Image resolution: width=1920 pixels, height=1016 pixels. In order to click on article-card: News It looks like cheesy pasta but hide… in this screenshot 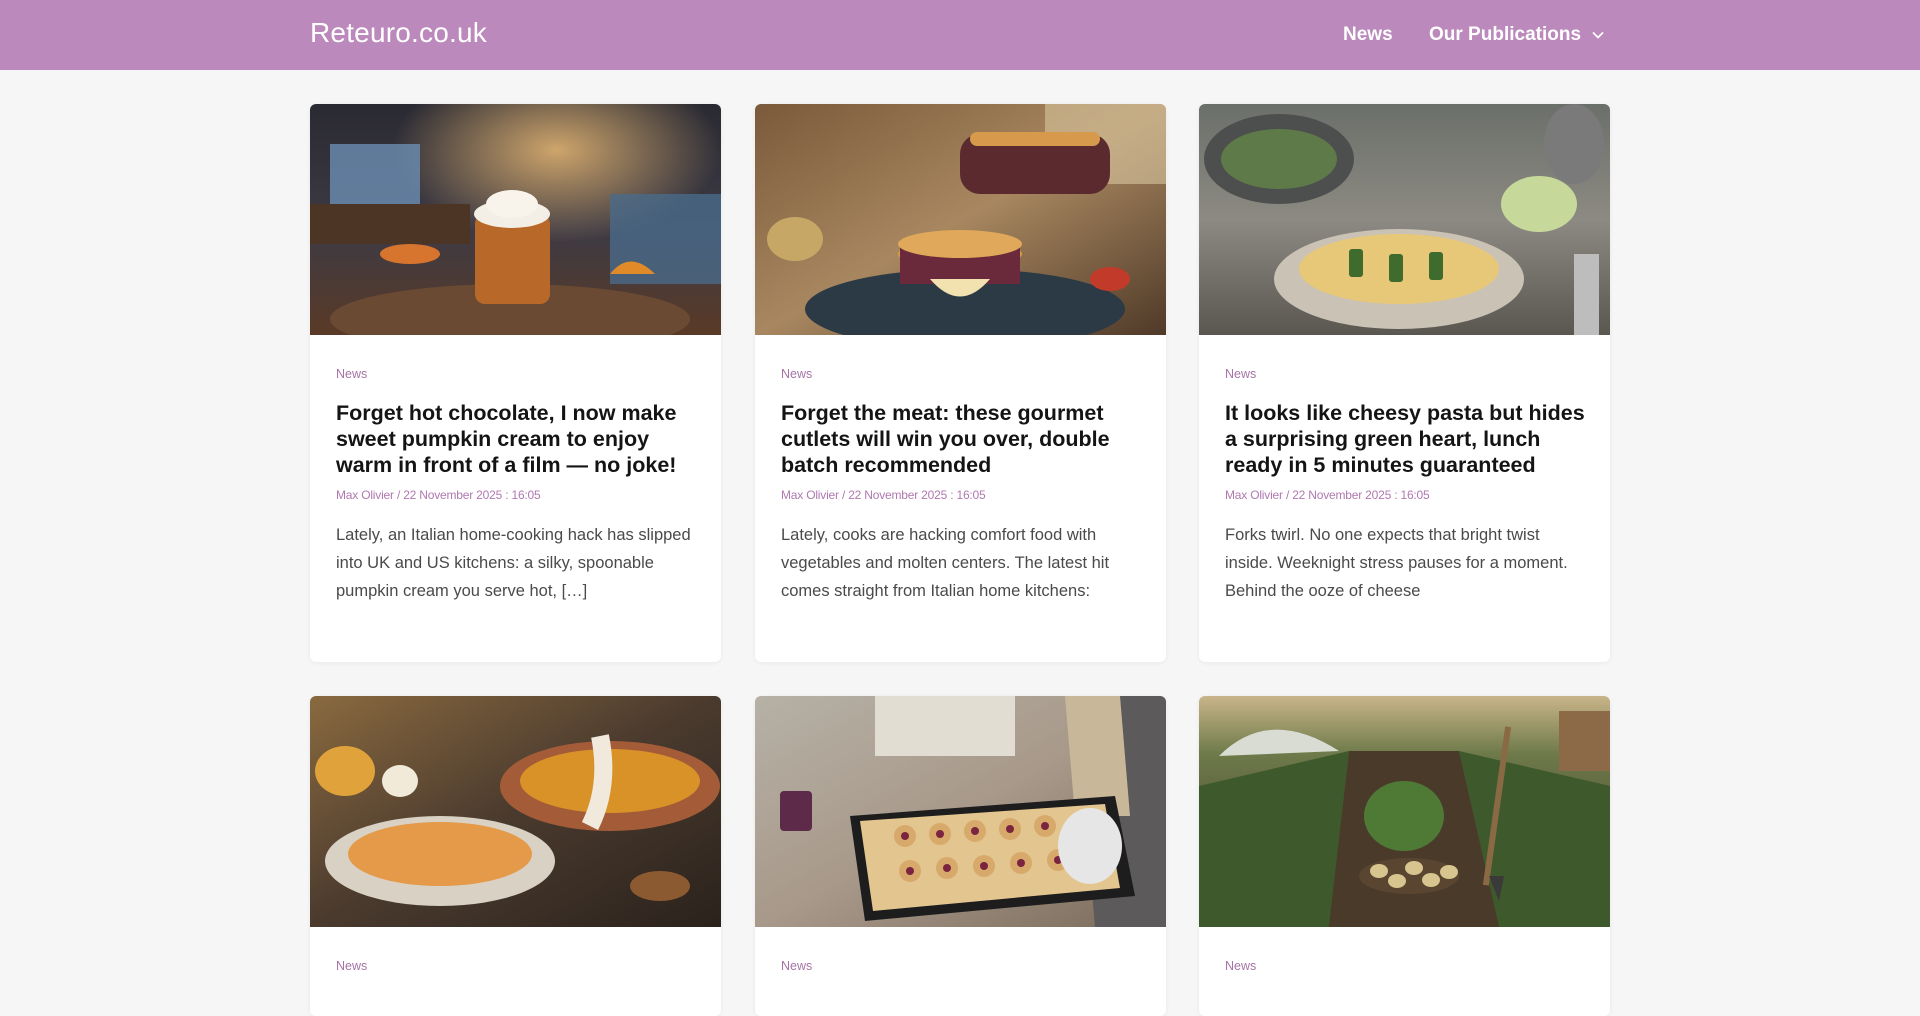, I will do `click(1404, 383)`.